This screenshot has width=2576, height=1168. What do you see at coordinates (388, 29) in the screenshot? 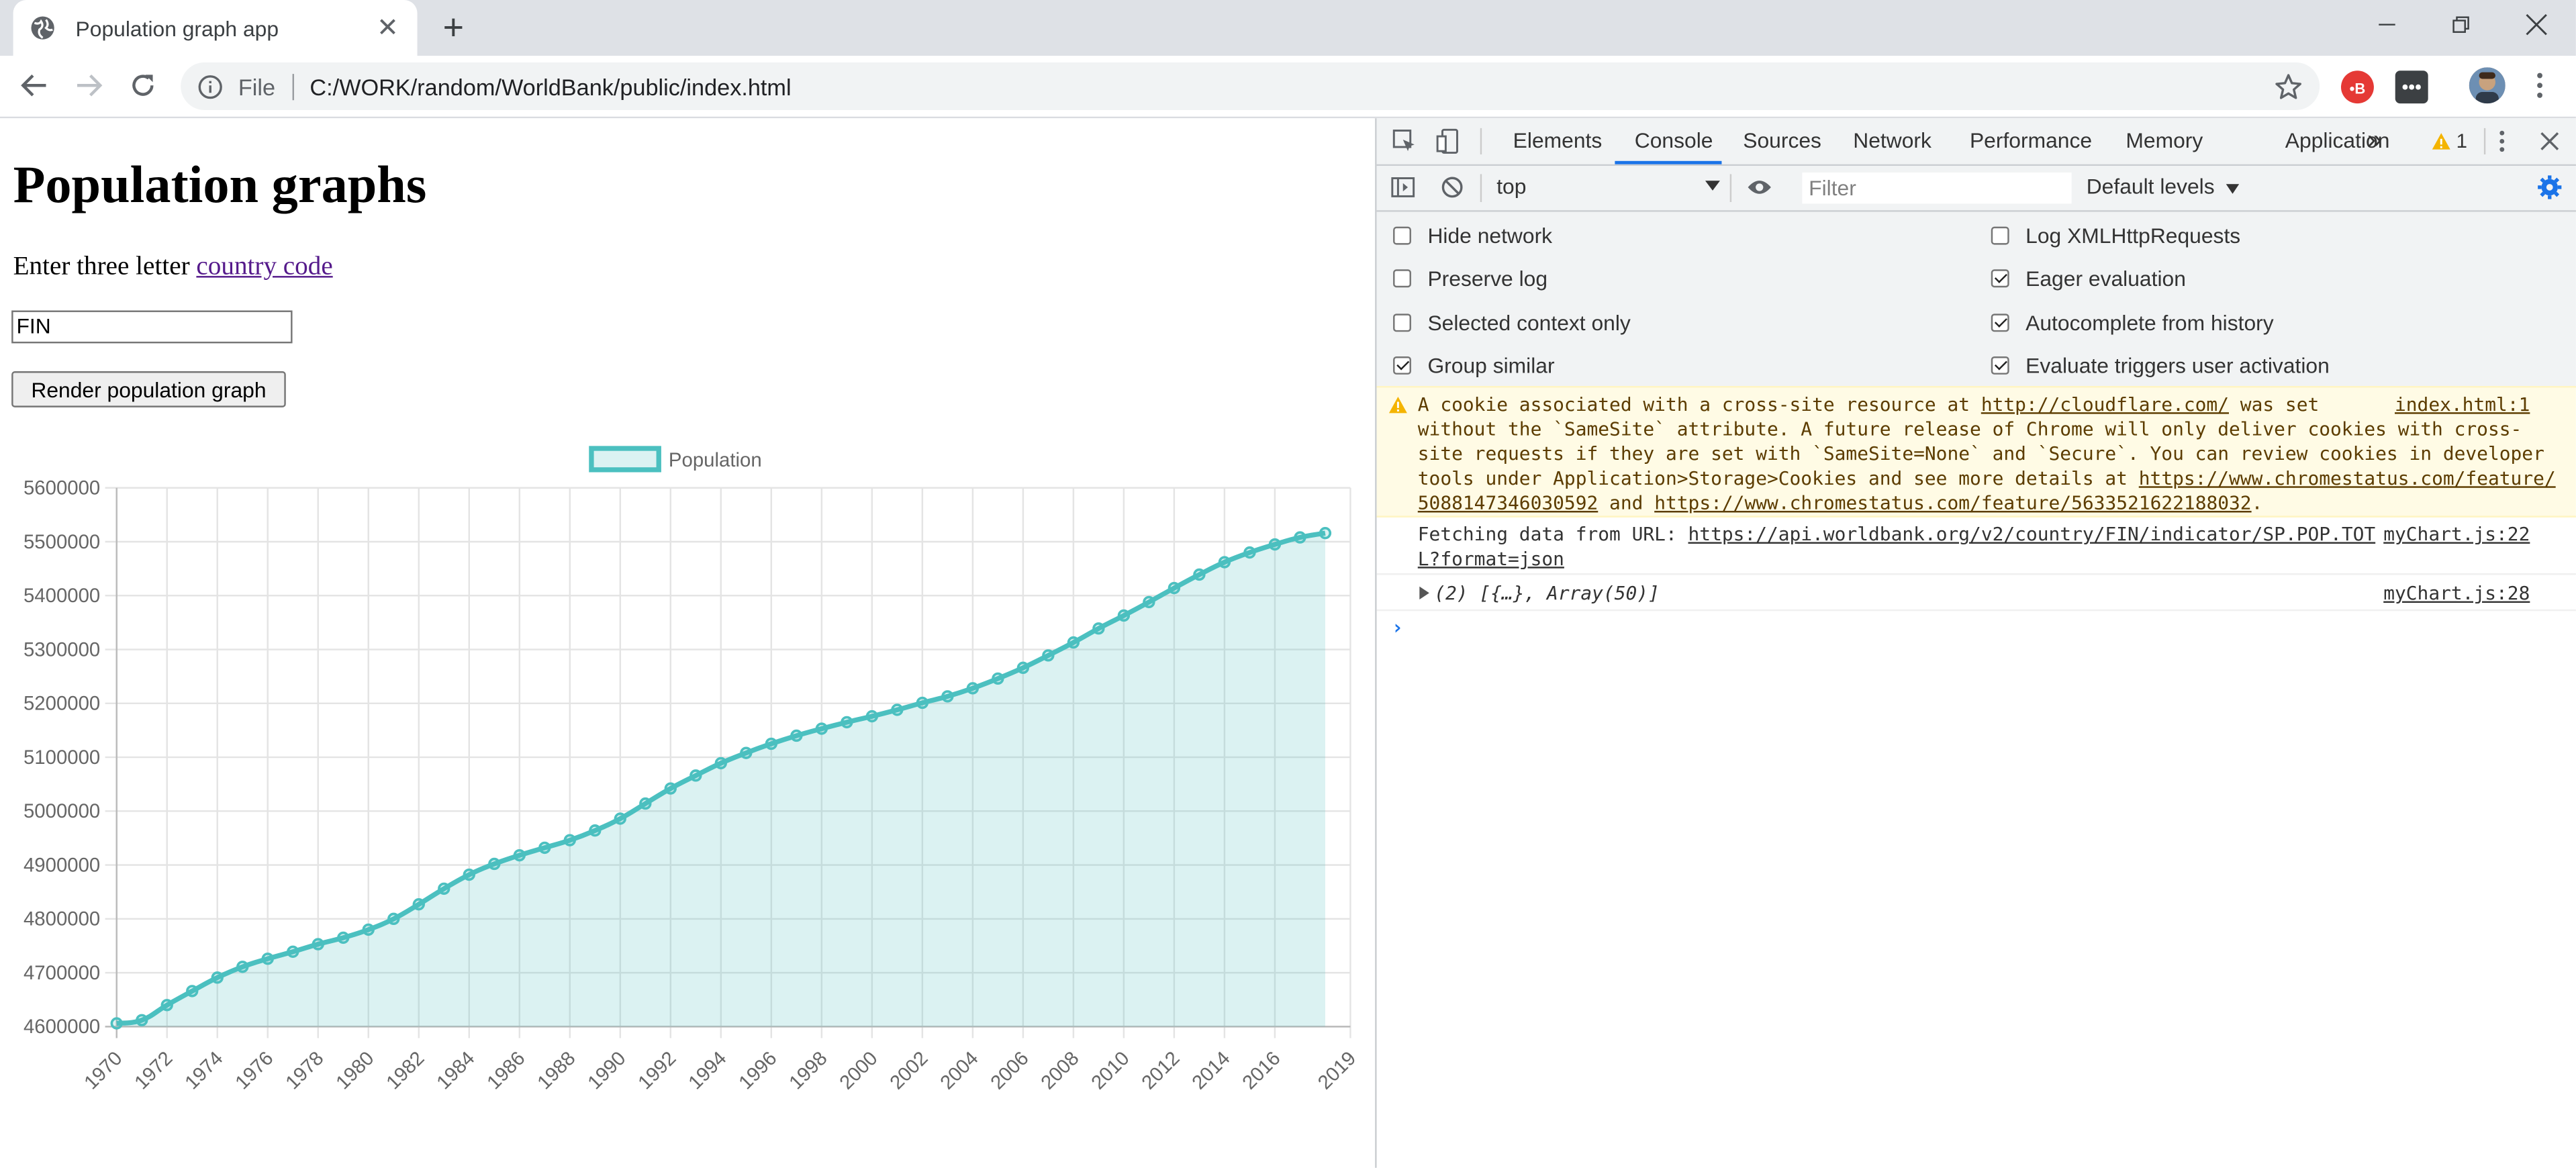
I see `close-tab-icon: ✕` at bounding box center [388, 29].